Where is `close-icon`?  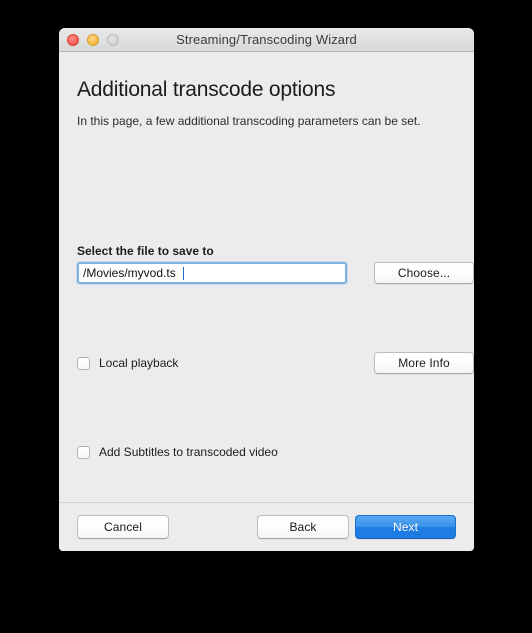
close-icon is located at coordinates (73, 39).